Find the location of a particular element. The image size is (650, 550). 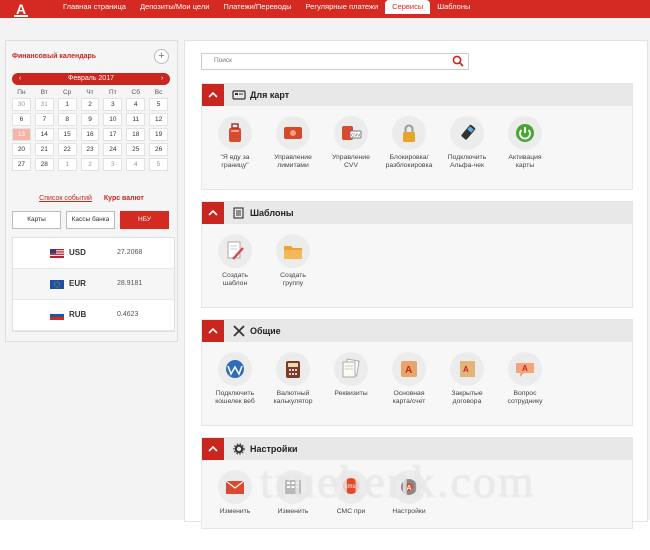

calendar-day: 18 is located at coordinates (136, 134).